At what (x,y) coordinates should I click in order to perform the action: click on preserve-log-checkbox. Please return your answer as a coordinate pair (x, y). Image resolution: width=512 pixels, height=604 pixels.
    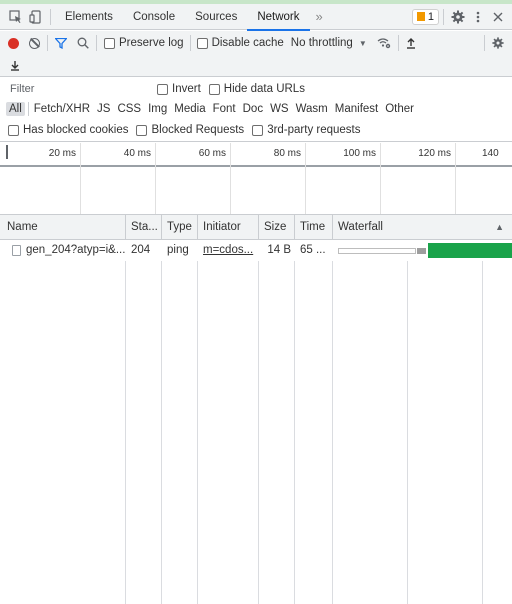
    Looking at the image, I should click on (109, 43).